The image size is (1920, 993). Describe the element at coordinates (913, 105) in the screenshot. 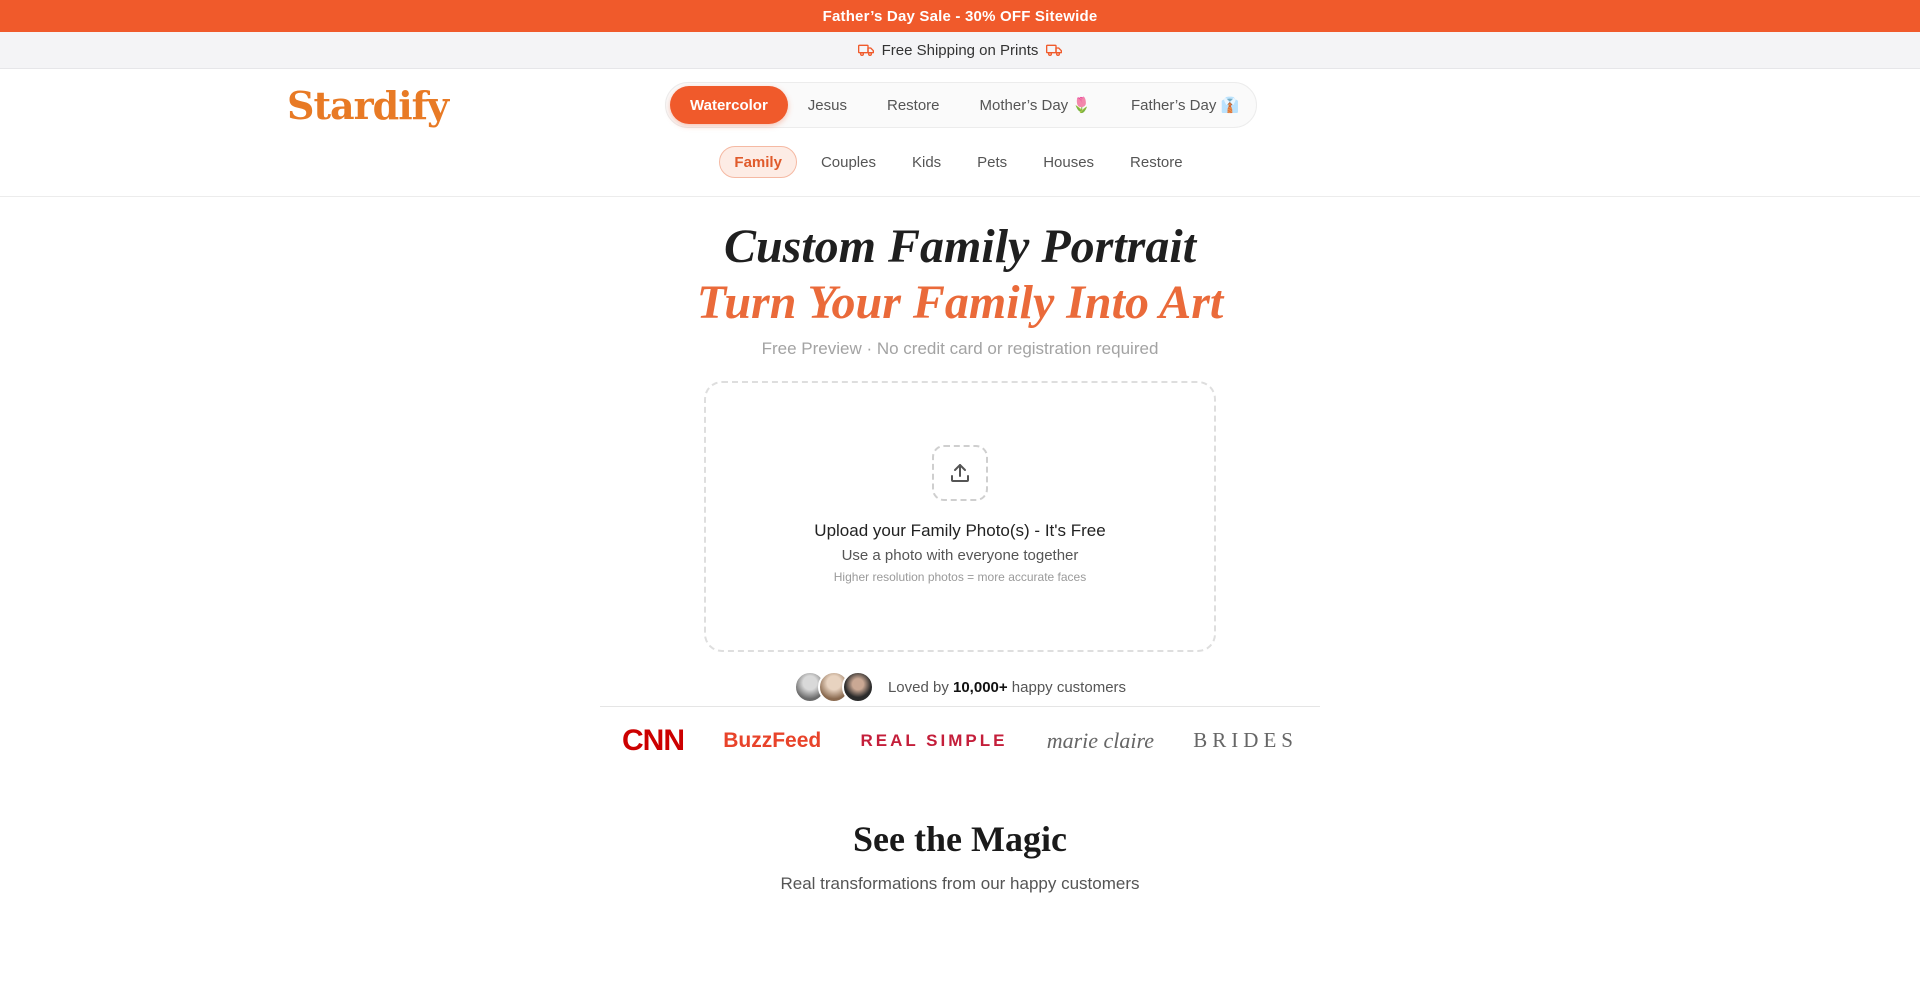

I see `nav-item-restore: Restore` at that location.